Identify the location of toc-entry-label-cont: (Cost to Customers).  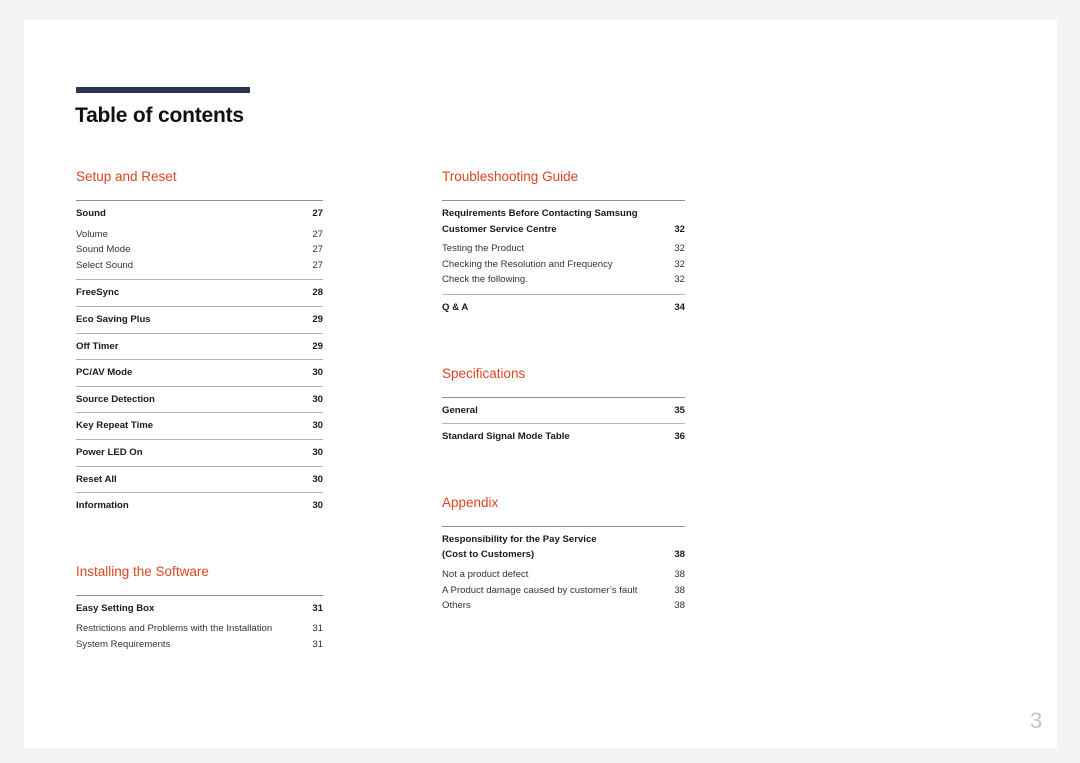
(488, 555).